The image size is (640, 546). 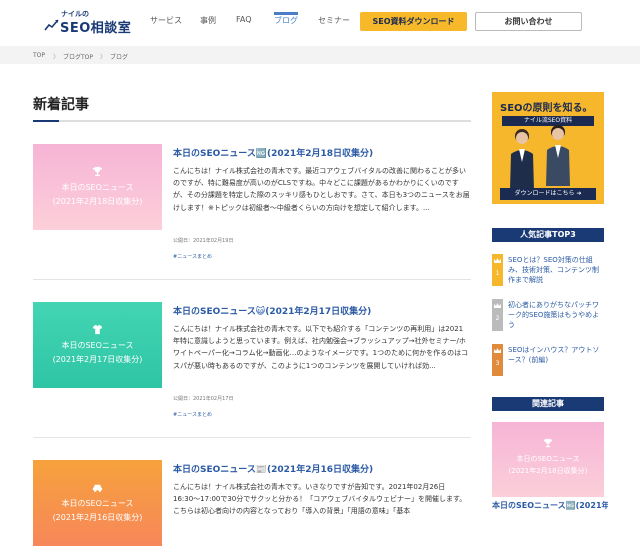 I want to click on section-divider, so click(x=252, y=121).